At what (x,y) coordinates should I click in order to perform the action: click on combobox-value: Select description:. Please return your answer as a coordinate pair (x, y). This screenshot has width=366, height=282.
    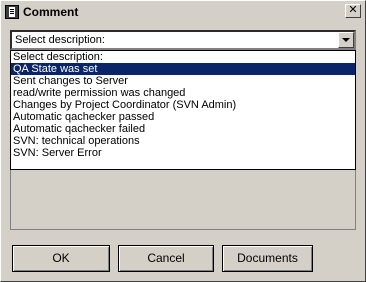
    Looking at the image, I should click on (60, 40).